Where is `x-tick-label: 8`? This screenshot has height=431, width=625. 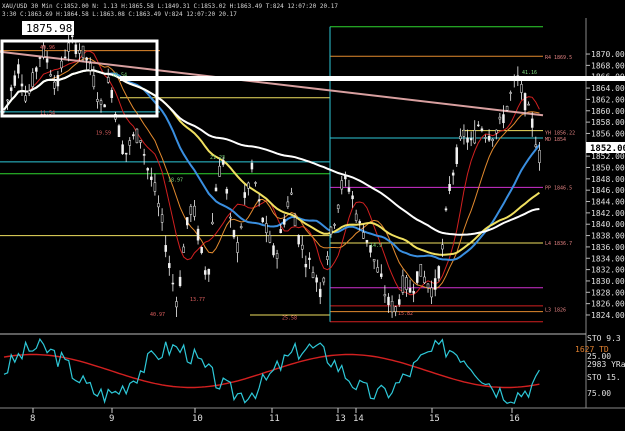
x-tick-label: 8 is located at coordinates (32, 419).